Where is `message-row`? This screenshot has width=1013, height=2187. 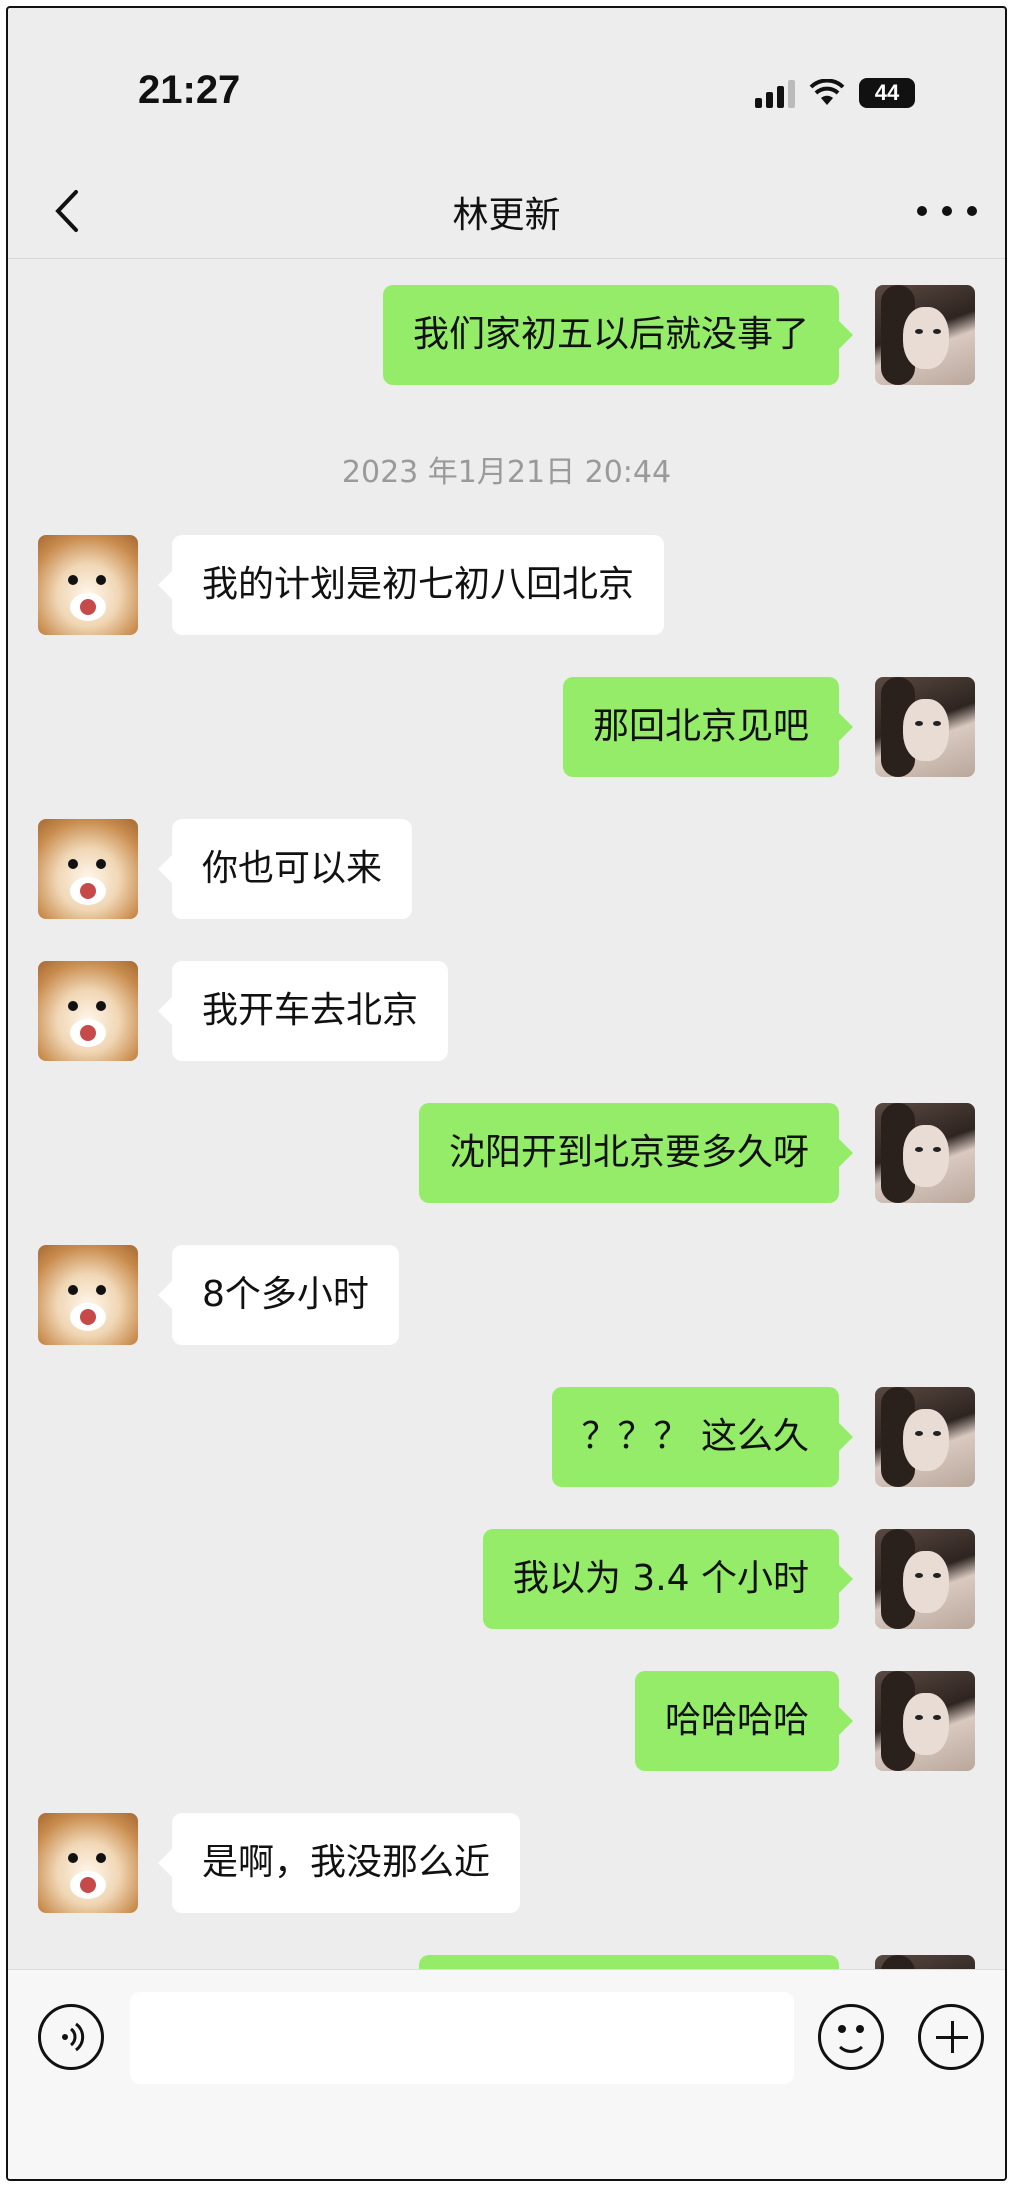 message-row is located at coordinates (506, 1962).